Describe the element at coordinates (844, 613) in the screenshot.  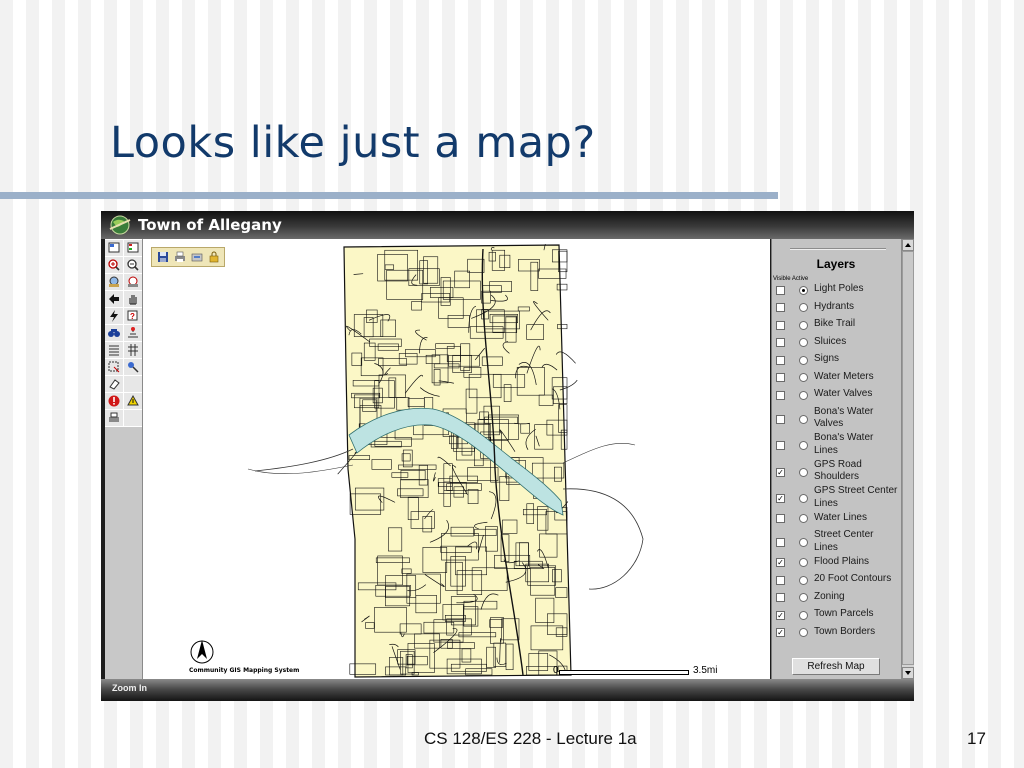
I see `layer-label: Town Parcels` at that location.